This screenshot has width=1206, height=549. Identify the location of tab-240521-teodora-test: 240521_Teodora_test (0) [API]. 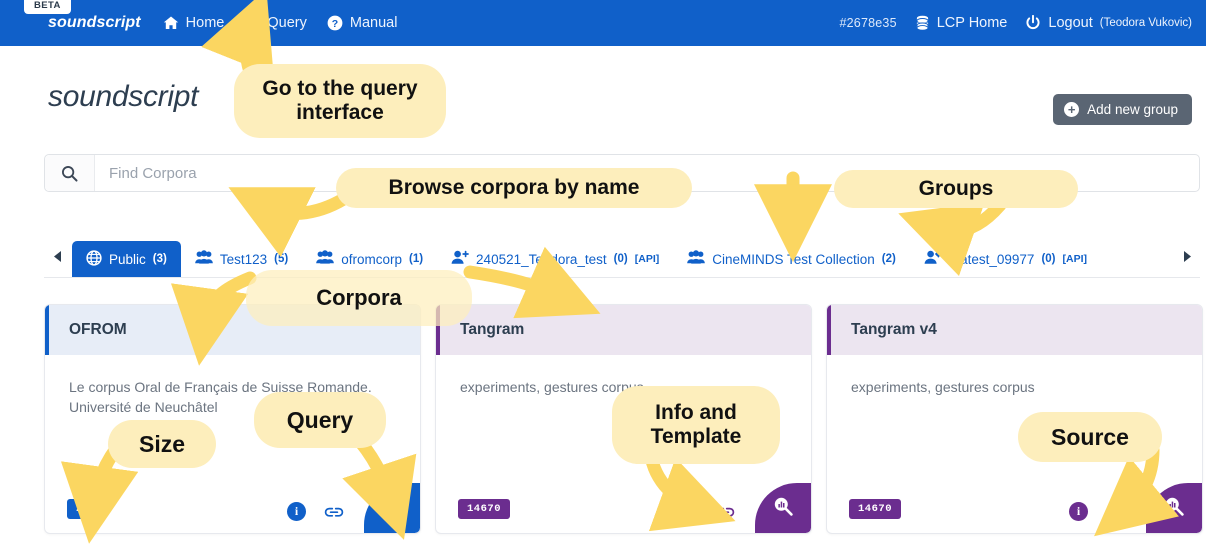
(555, 259).